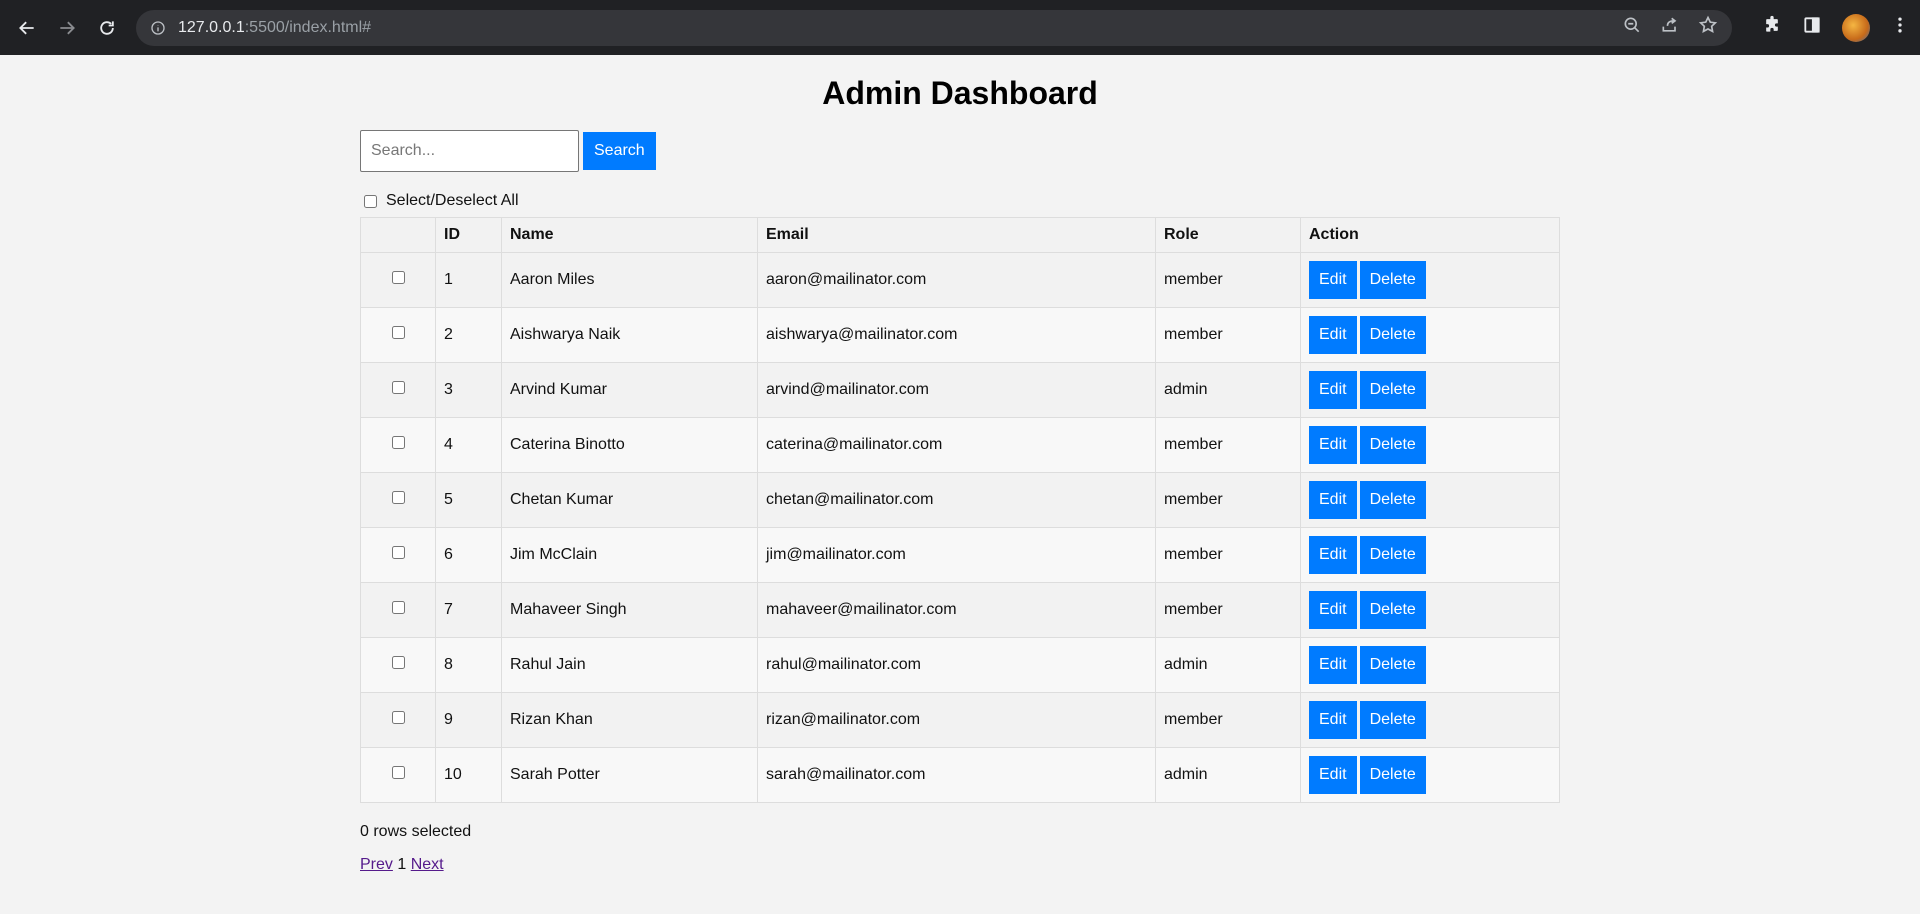  Describe the element at coordinates (1772, 27) in the screenshot. I see `extensions-icon` at that location.